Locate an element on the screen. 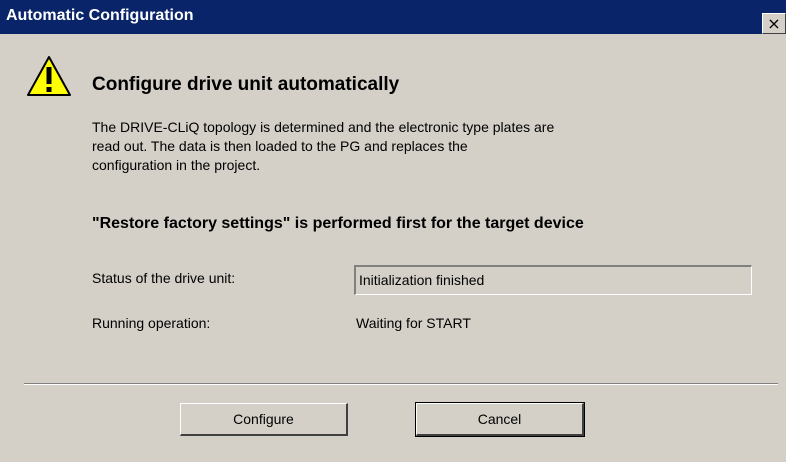 This screenshot has width=786, height=462. separator is located at coordinates (401, 384).